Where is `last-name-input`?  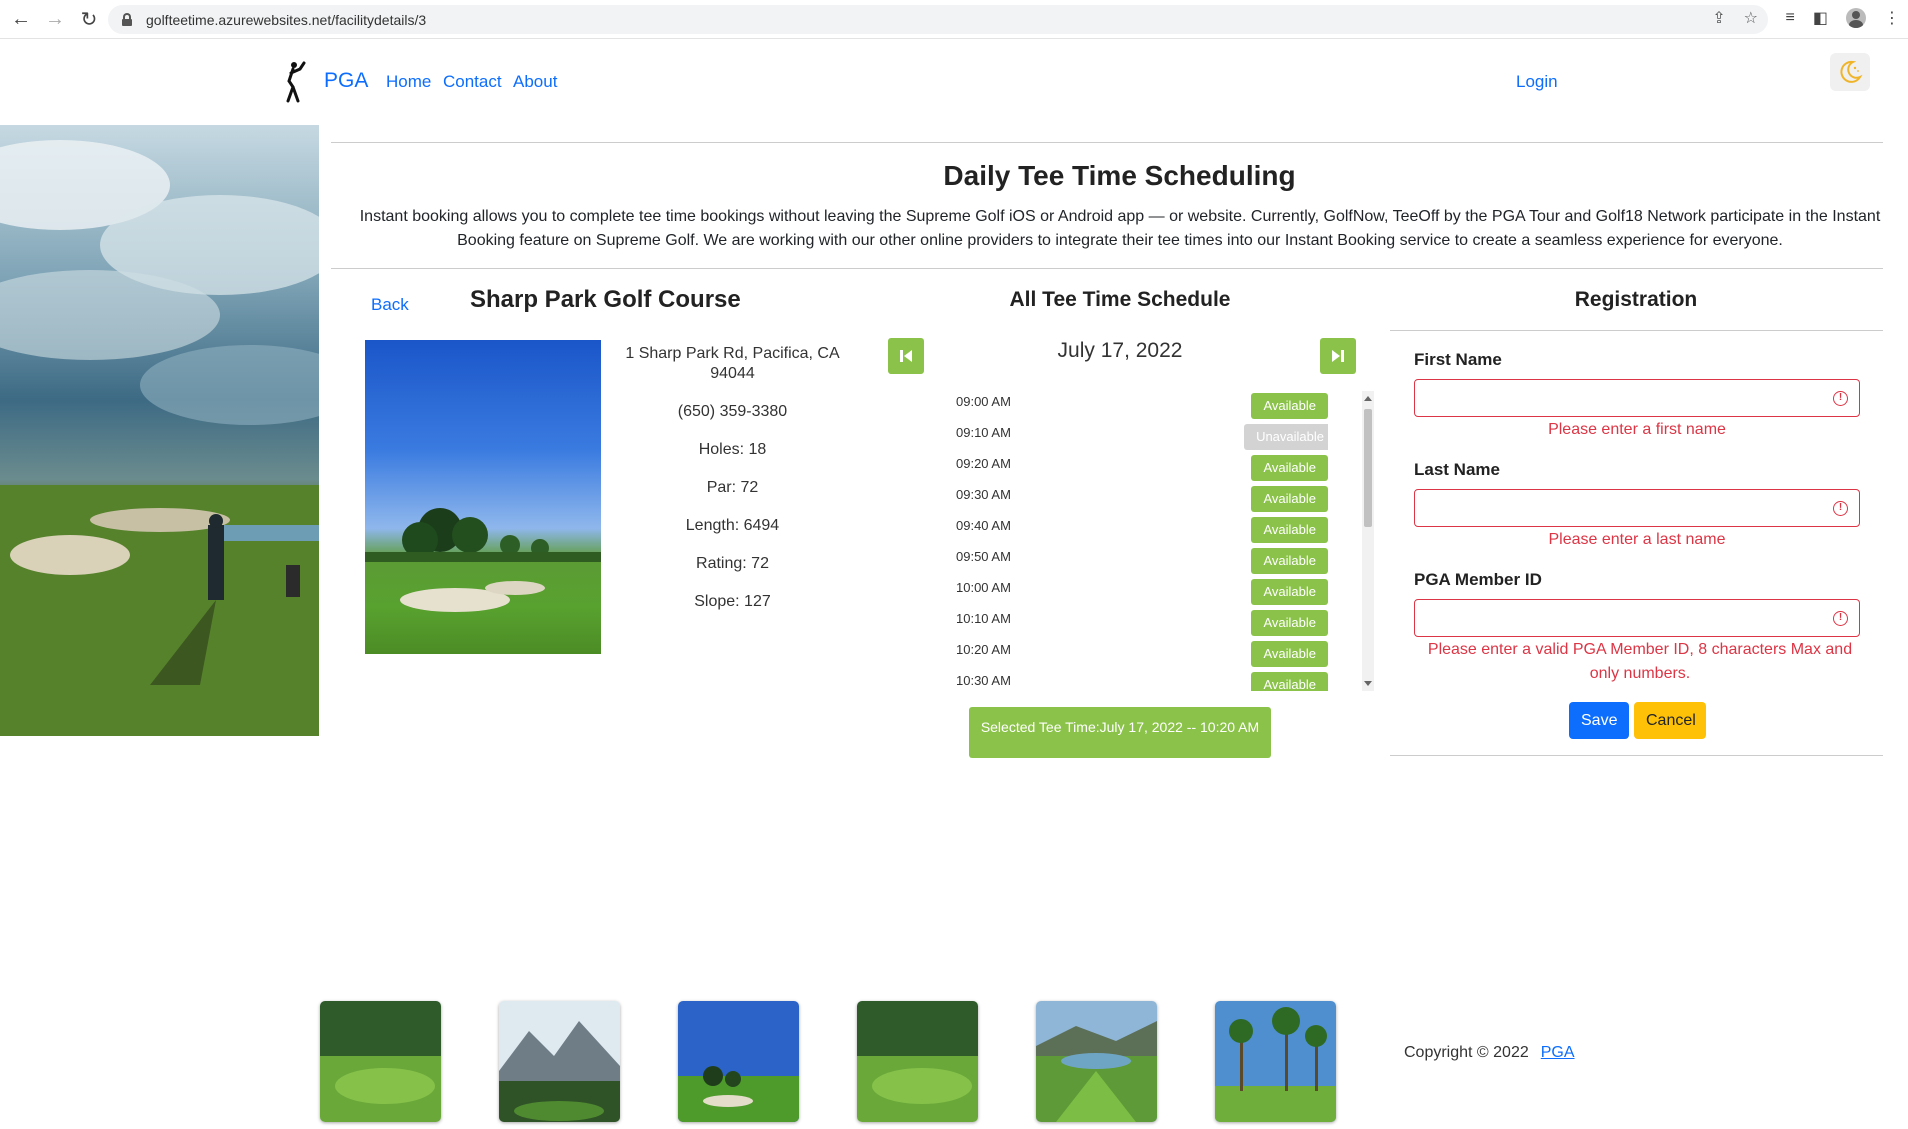
last-name-input is located at coordinates (1637, 508).